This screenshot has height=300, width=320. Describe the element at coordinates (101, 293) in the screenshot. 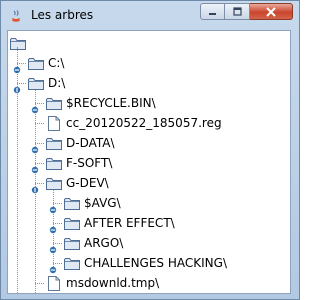

I see `tree-folder-item: PROGRAMMES\` at that location.